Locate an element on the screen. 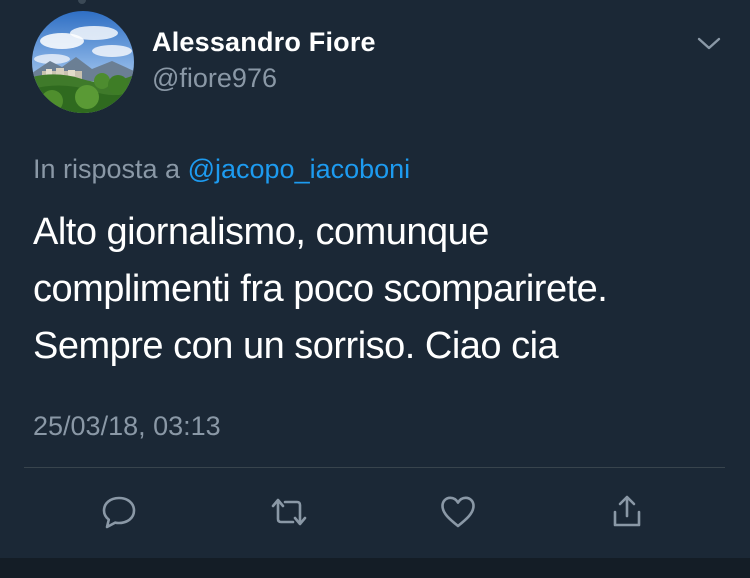 The image size is (750, 578). reply-button is located at coordinates (119, 512).